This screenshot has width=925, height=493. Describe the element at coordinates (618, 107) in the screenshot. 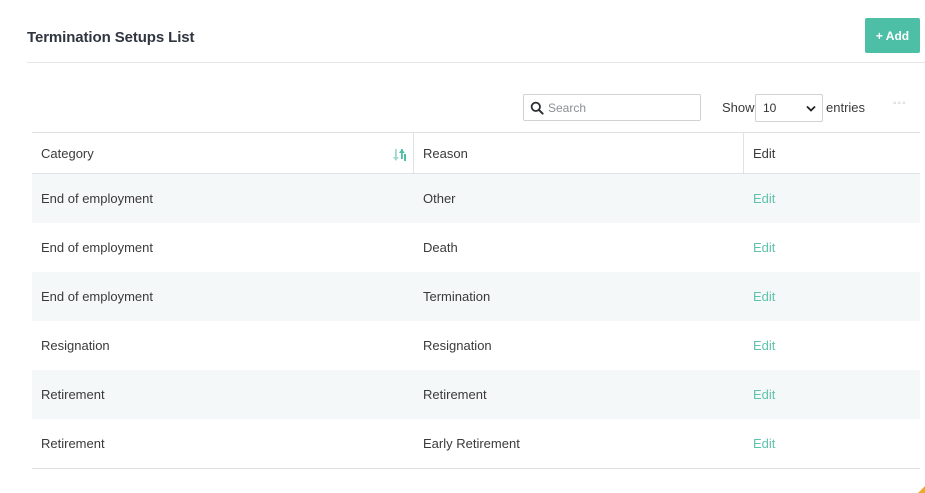

I see `search-input` at that location.